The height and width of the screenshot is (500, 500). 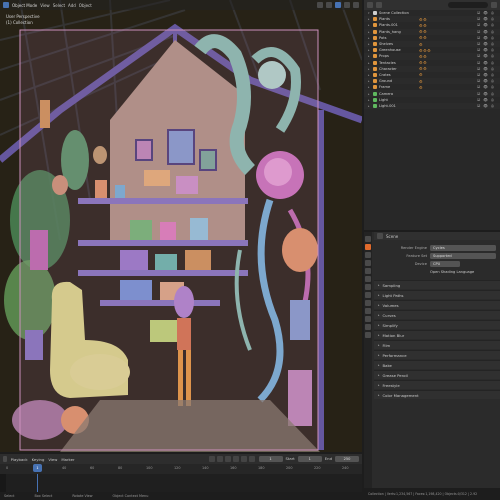 What do you see at coordinates (368, 327) in the screenshot?
I see `data-tab-icon` at bounding box center [368, 327].